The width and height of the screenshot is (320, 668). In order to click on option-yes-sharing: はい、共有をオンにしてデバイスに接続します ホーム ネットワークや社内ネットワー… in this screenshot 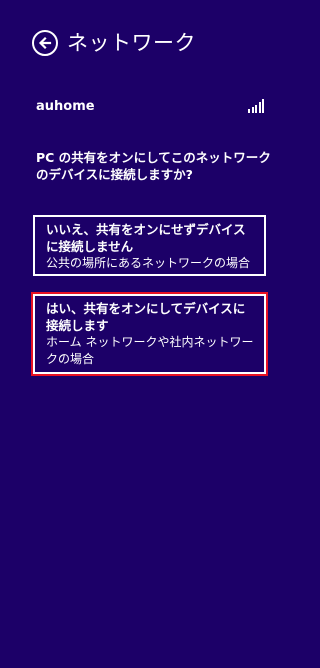, I will do `click(149, 334)`.